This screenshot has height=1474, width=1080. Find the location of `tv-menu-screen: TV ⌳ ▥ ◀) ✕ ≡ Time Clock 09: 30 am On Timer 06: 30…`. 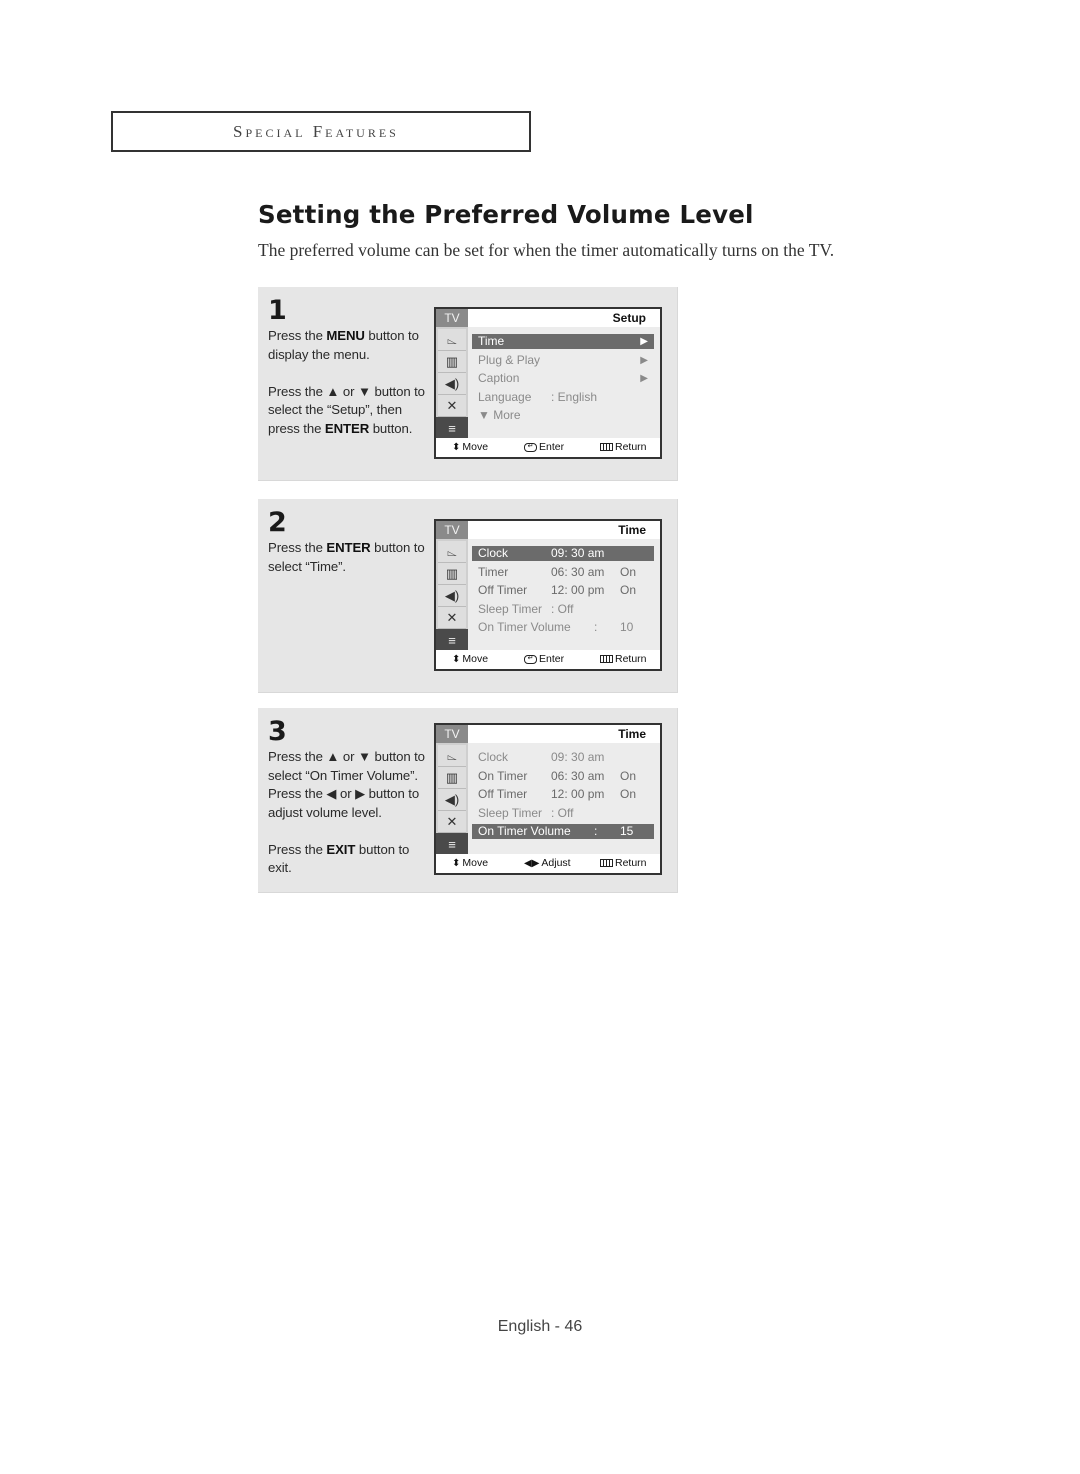

tv-menu-screen: TV ⌳ ▥ ◀) ✕ ≡ Time Clock 09: 30 am On Timer 06: 30… is located at coordinates (548, 799).